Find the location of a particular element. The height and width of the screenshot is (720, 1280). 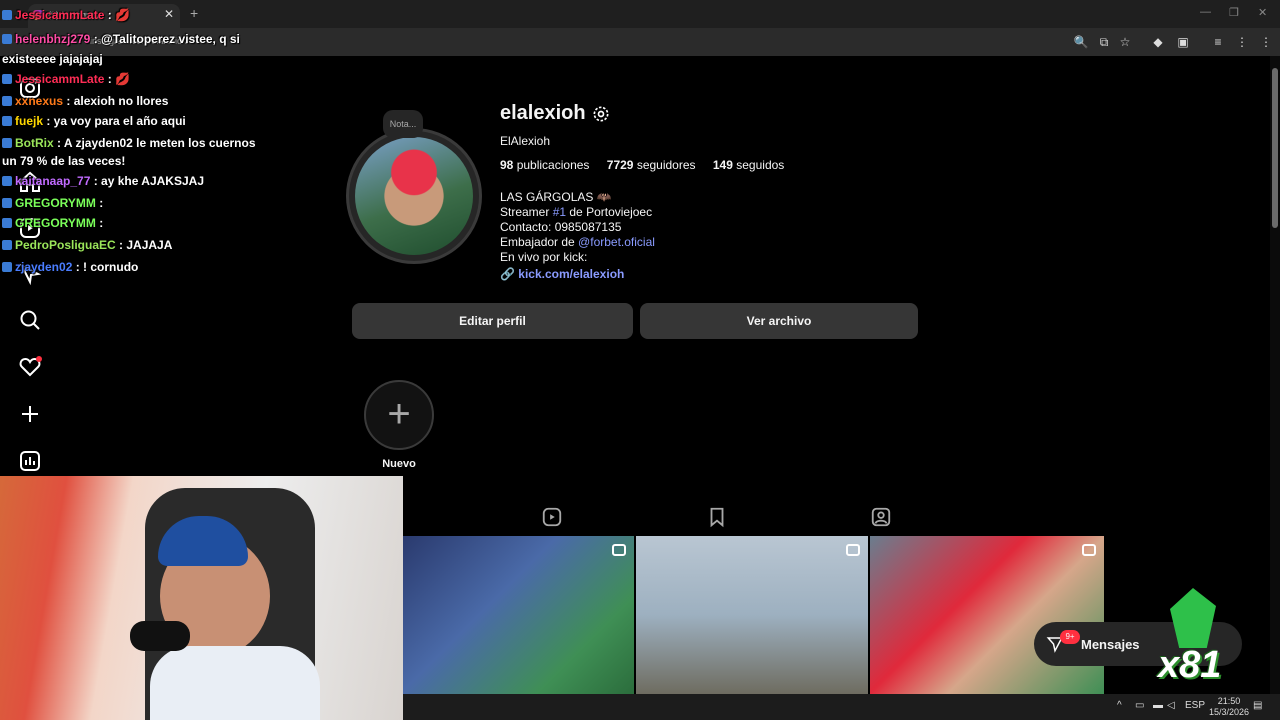

chat-username: fuejk is located at coordinates (29, 121).